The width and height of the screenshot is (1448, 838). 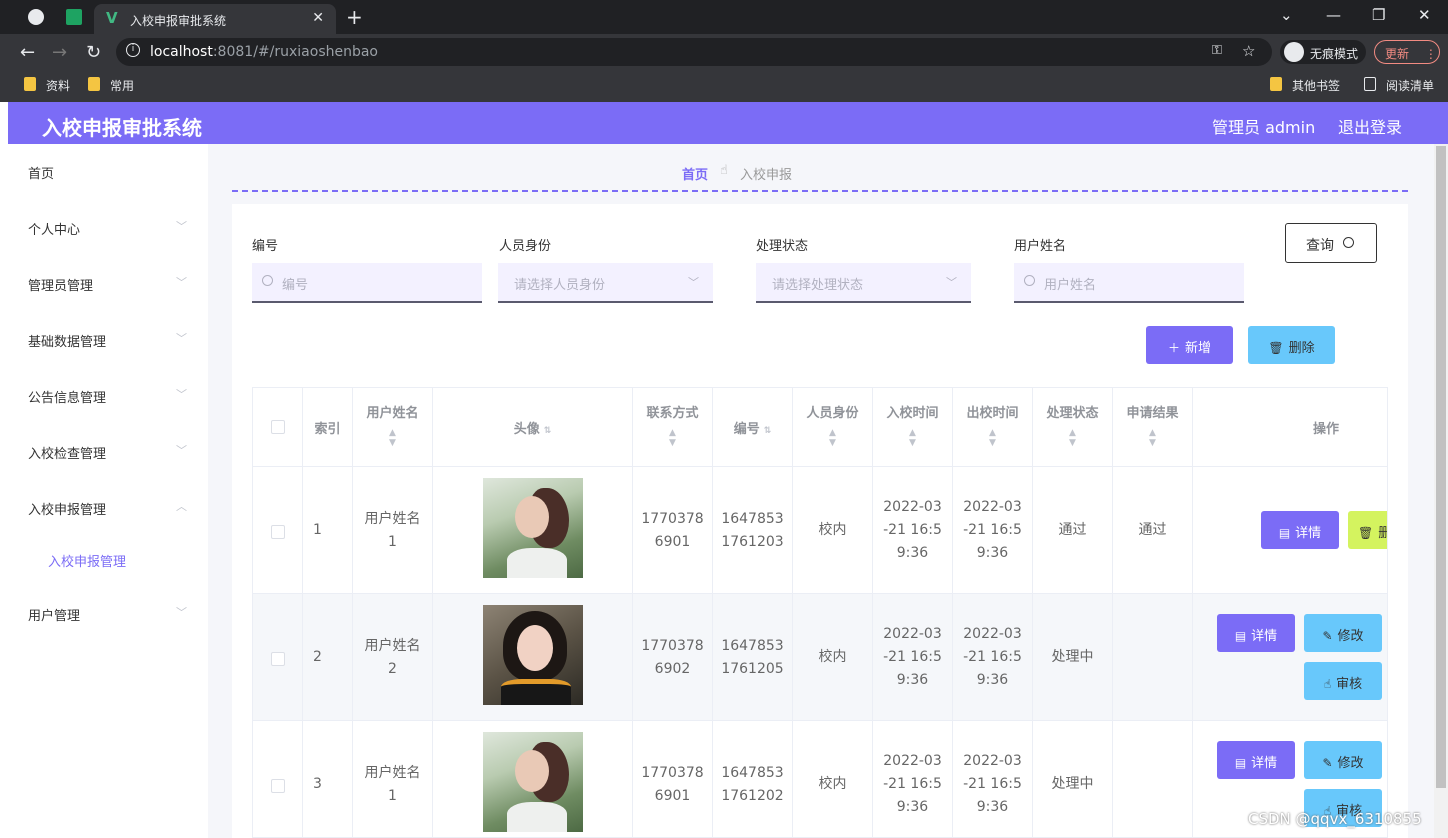 I want to click on header-result: 申请结果 ▲ ▼, so click(x=1153, y=427).